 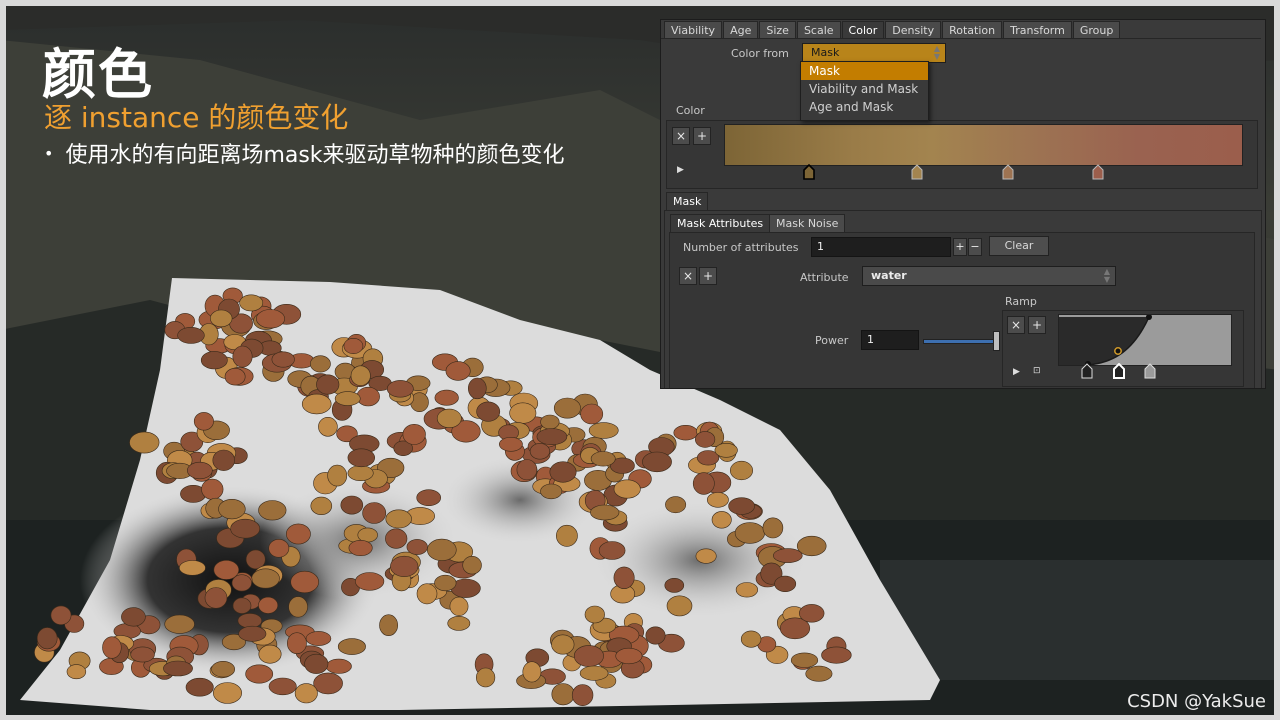 I want to click on ramp-fit-icon: ⊡, so click(x=1037, y=371).